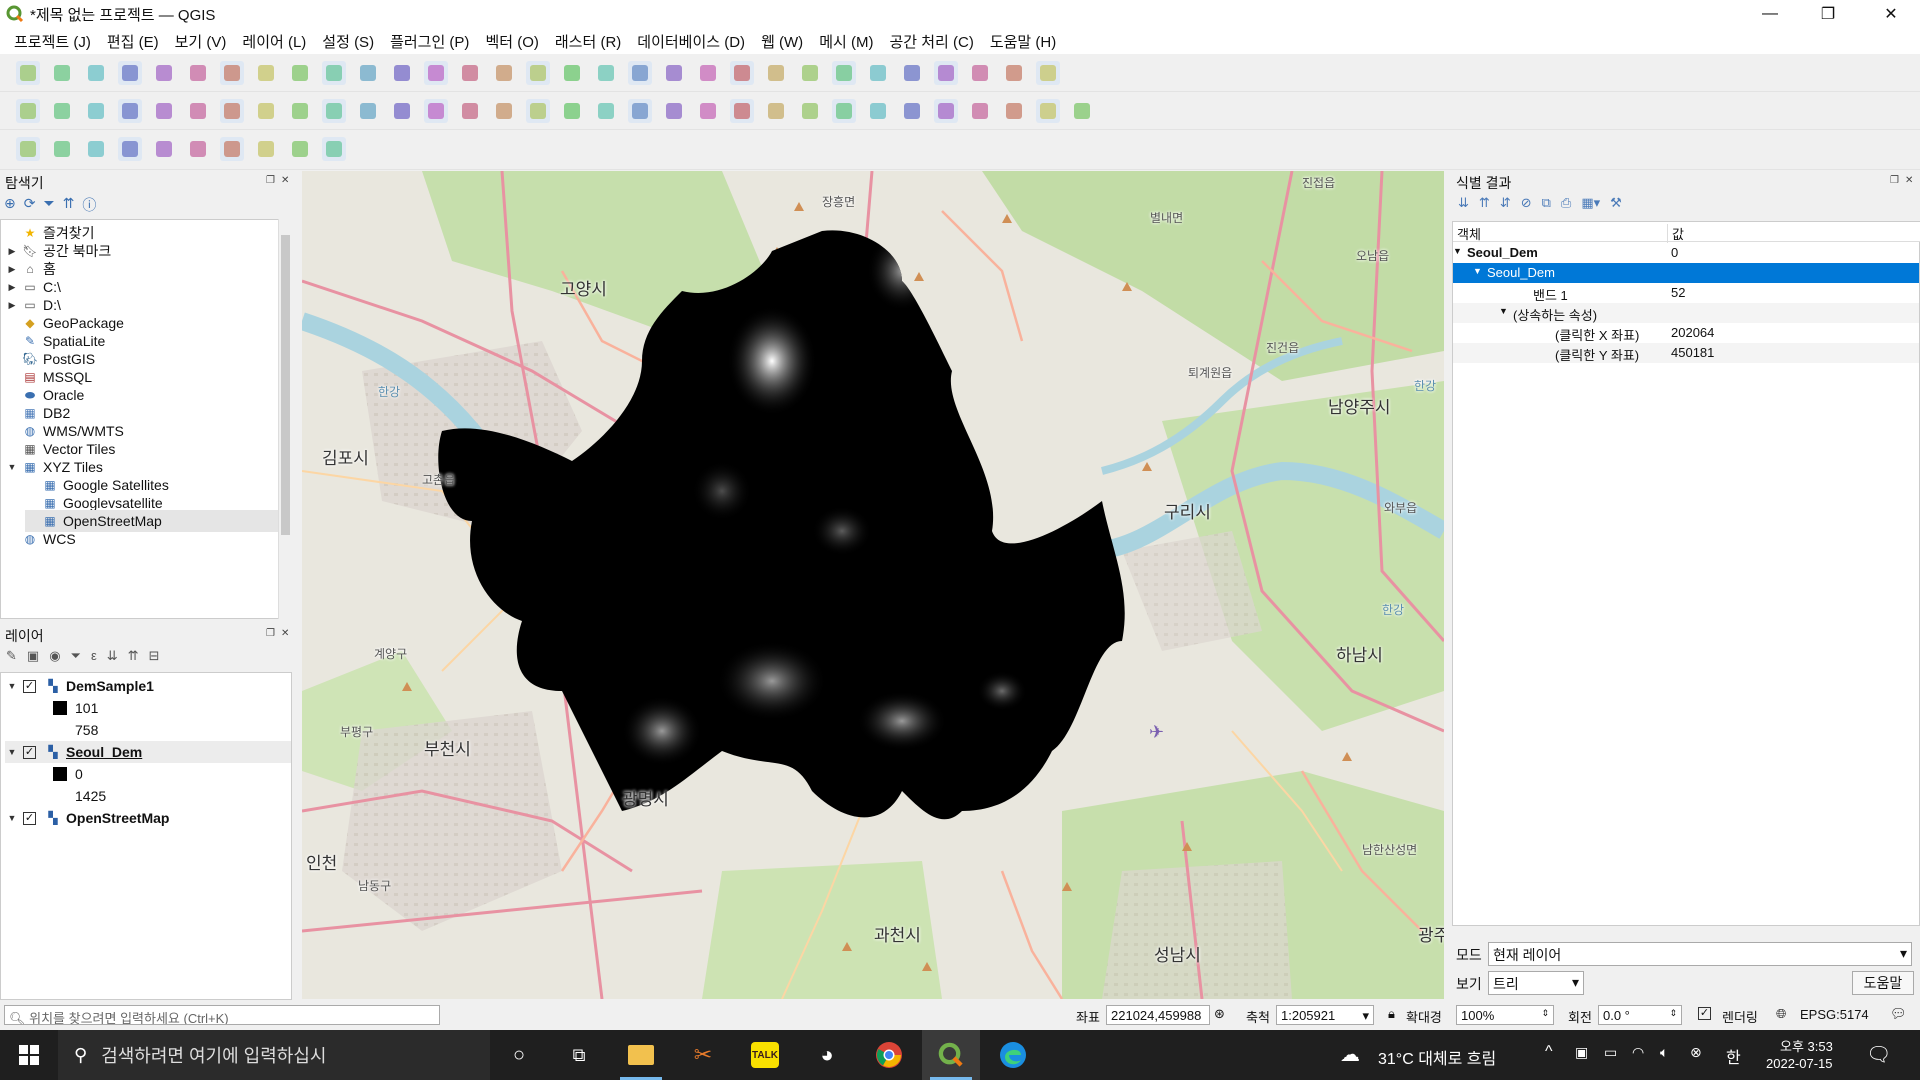  What do you see at coordinates (470, 111) in the screenshot?
I see `cut-icon` at bounding box center [470, 111].